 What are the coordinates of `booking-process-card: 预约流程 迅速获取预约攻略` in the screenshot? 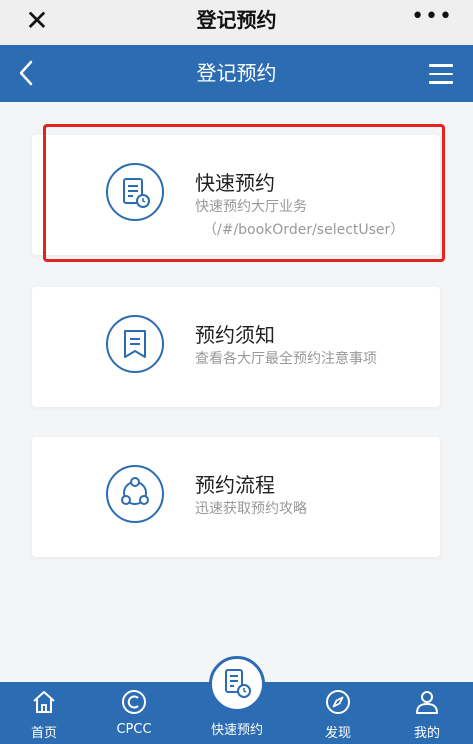 It's located at (236, 497).